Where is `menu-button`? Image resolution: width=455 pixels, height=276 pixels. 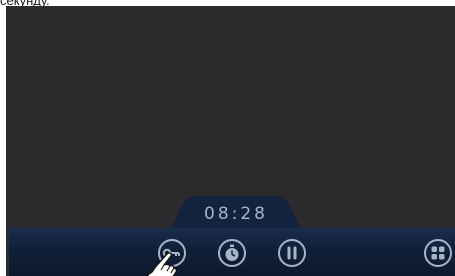
menu-button is located at coordinates (438, 253).